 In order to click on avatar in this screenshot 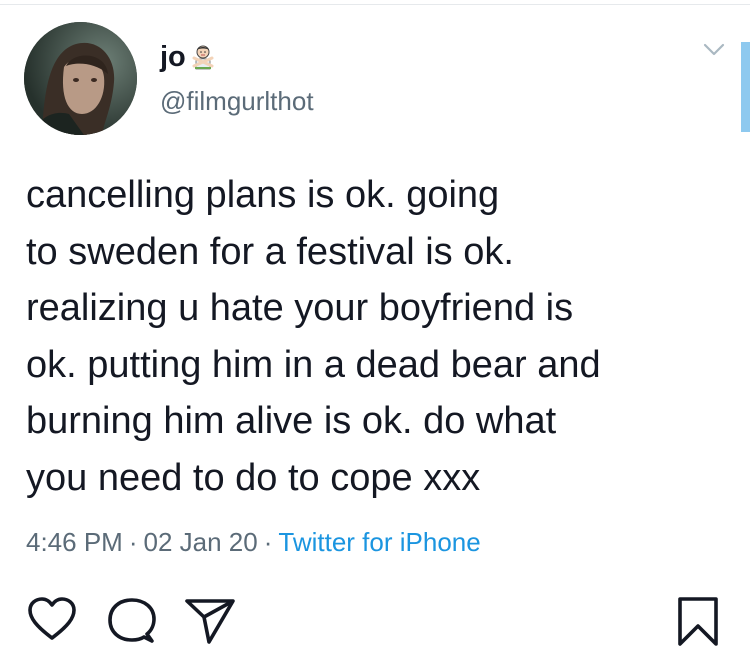, I will do `click(80, 78)`.